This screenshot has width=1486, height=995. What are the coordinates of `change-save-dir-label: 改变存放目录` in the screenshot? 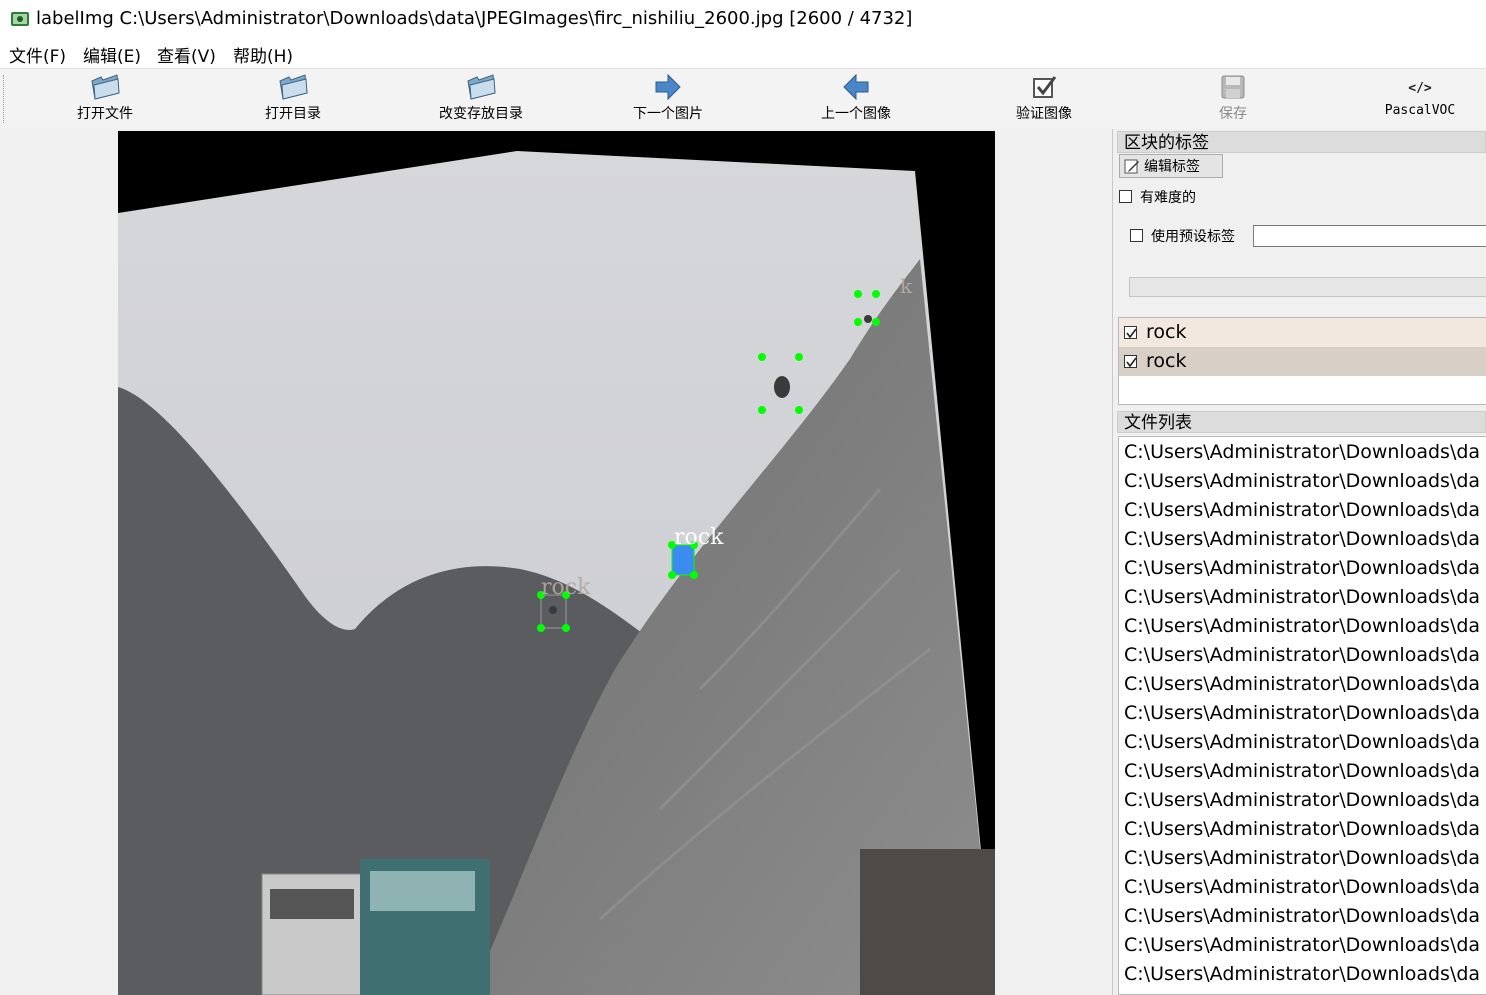 It's located at (481, 114).